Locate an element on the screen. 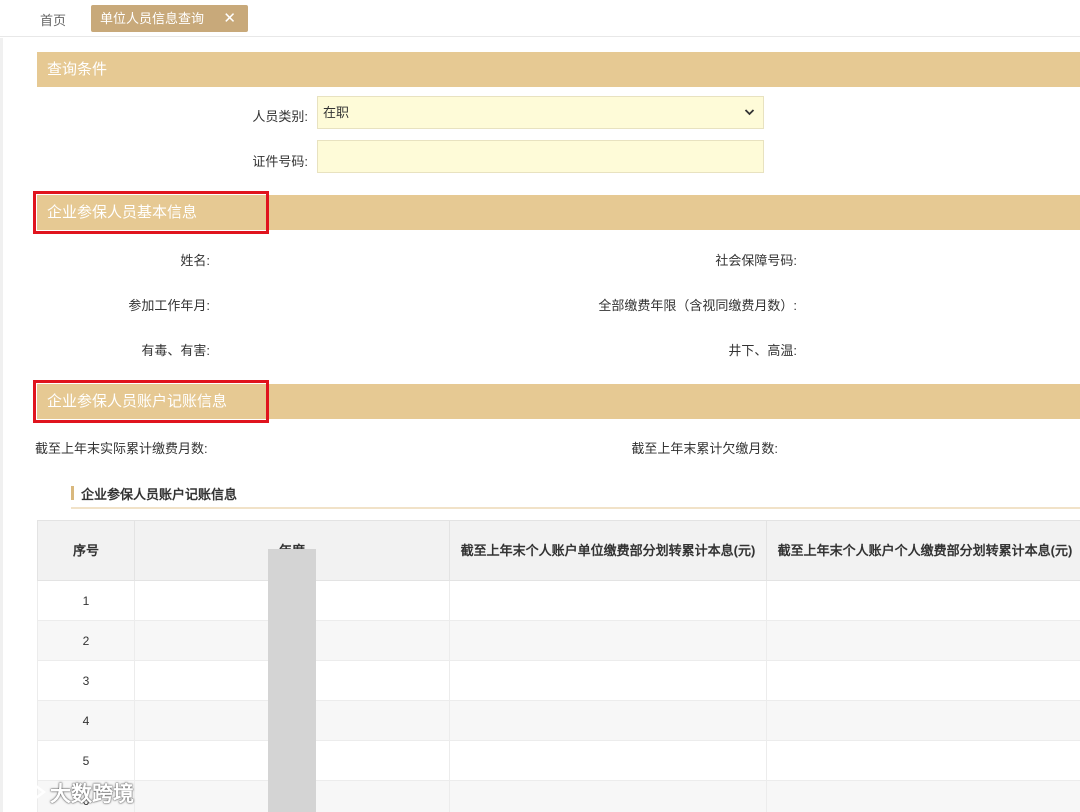 This screenshot has height=812, width=1080. highlight-box-account is located at coordinates (151, 401).